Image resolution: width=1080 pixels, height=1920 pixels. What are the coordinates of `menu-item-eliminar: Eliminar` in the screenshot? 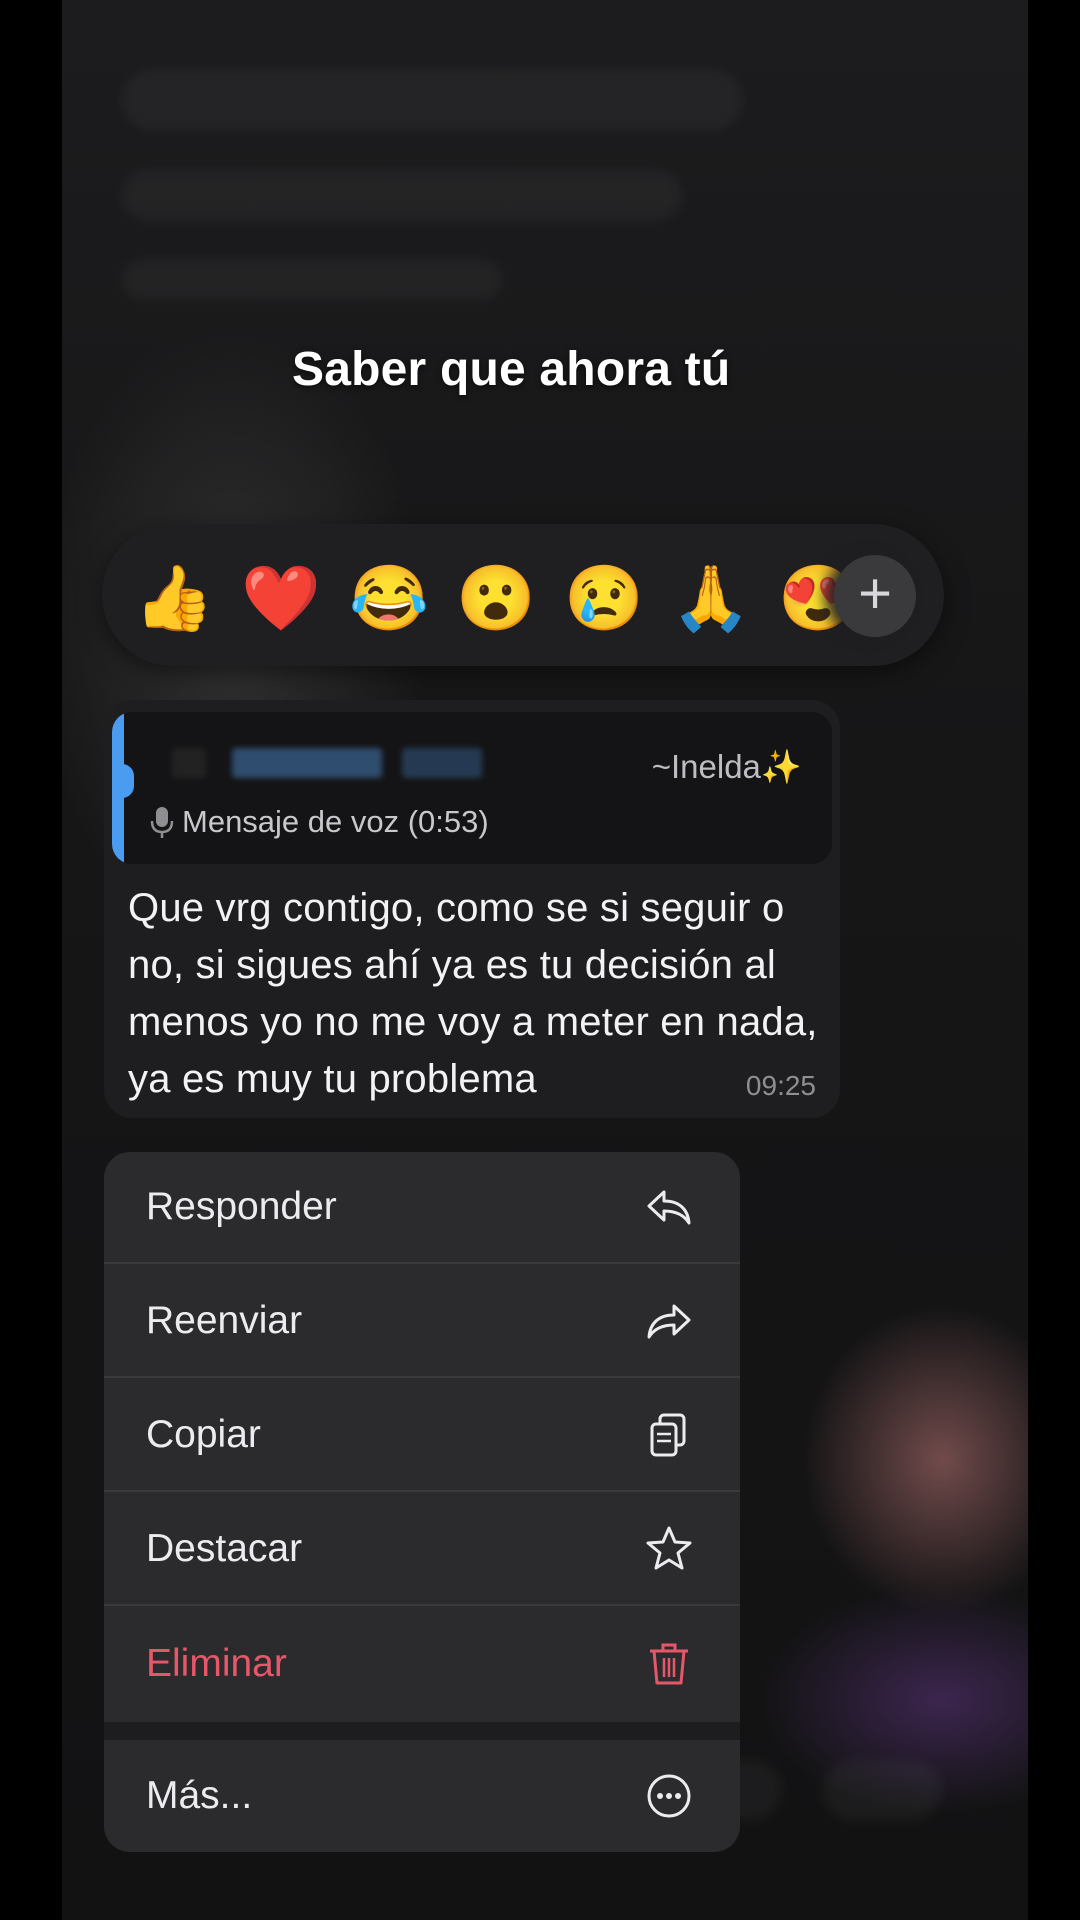 It's located at (422, 1664).